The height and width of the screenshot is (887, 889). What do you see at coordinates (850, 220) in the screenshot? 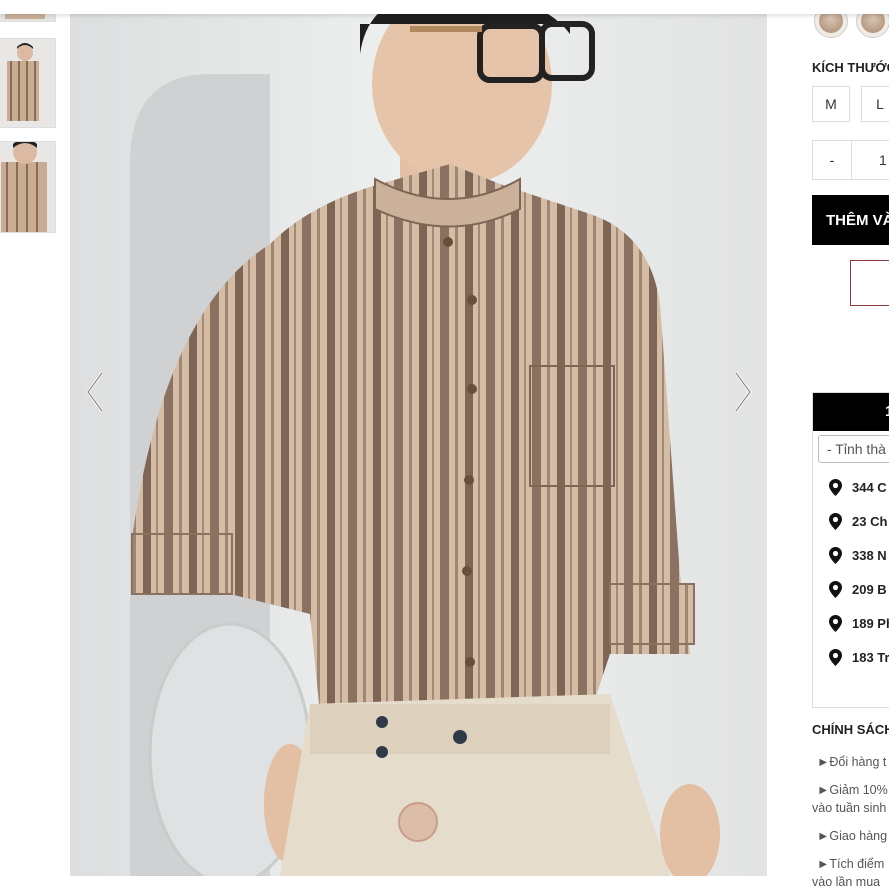
I see `add-to-cart-button: THÊM VÀ` at bounding box center [850, 220].